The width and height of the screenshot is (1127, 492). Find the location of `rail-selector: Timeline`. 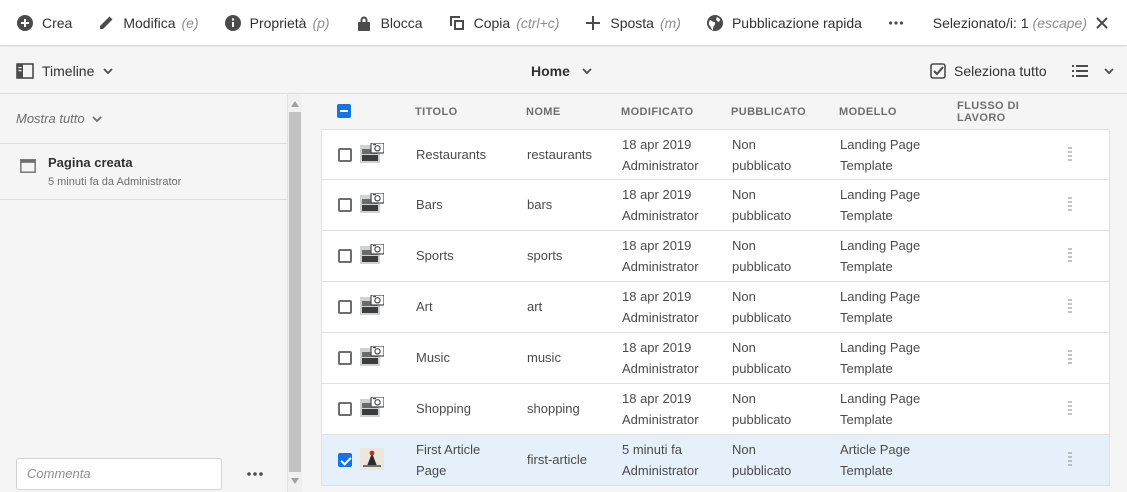

rail-selector: Timeline is located at coordinates (65, 70).